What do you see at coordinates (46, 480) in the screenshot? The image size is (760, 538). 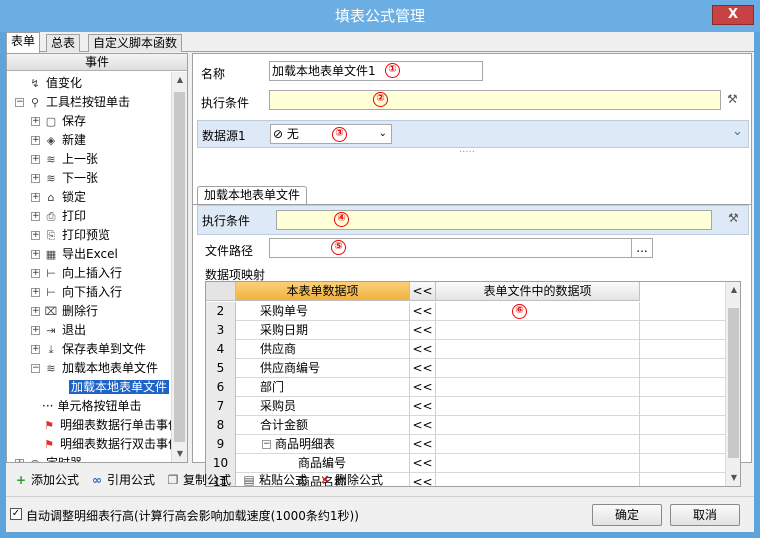 I see `add-formula-button: + 添加公式` at bounding box center [46, 480].